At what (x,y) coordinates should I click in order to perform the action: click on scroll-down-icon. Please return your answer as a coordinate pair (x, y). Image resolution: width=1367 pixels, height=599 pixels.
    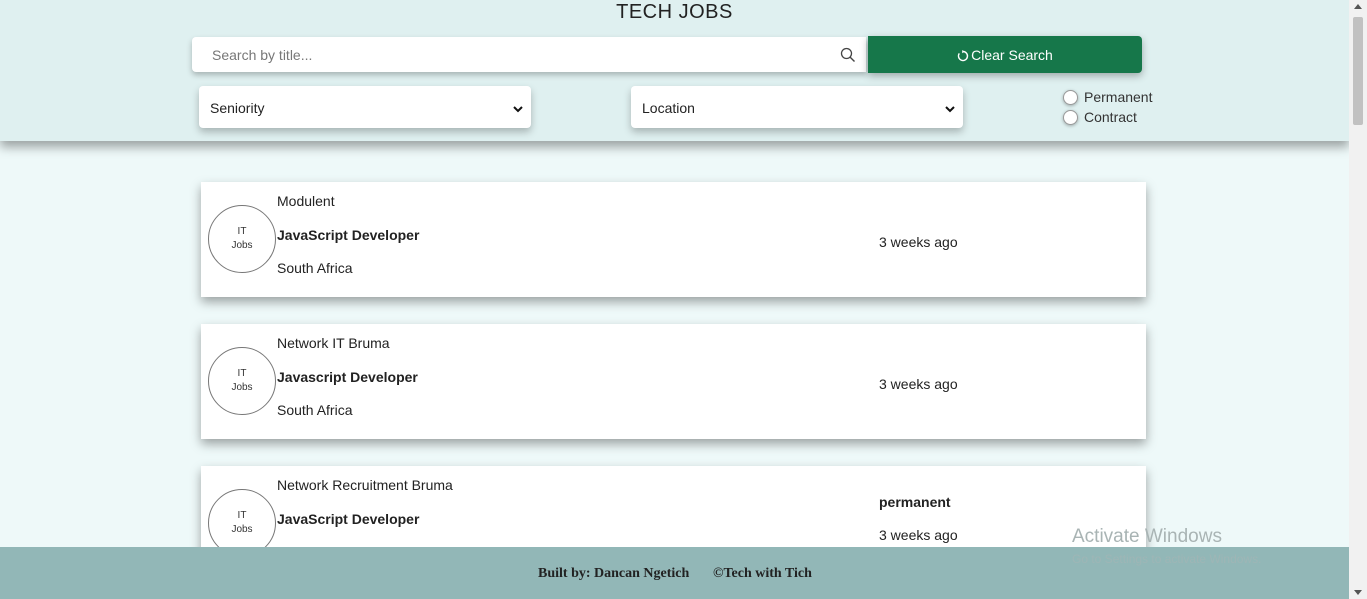
    Looking at the image, I should click on (1358, 592).